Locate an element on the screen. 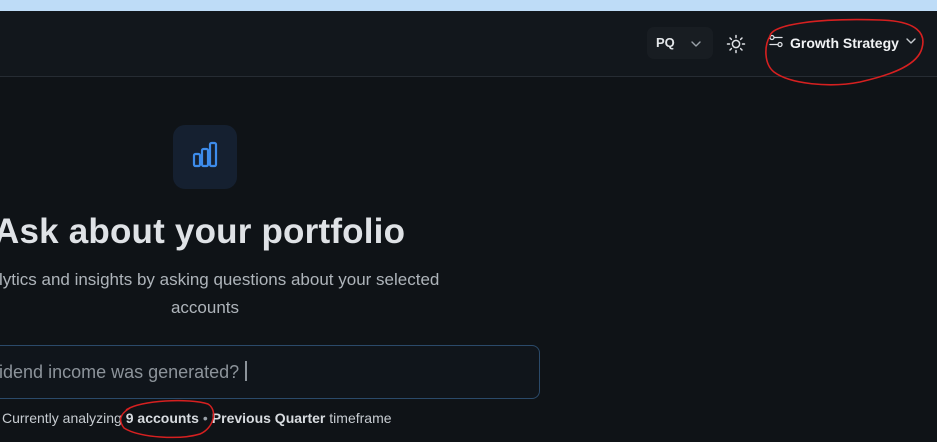 The height and width of the screenshot is (442, 937). status-prefix: Currently analyzing is located at coordinates (62, 418).